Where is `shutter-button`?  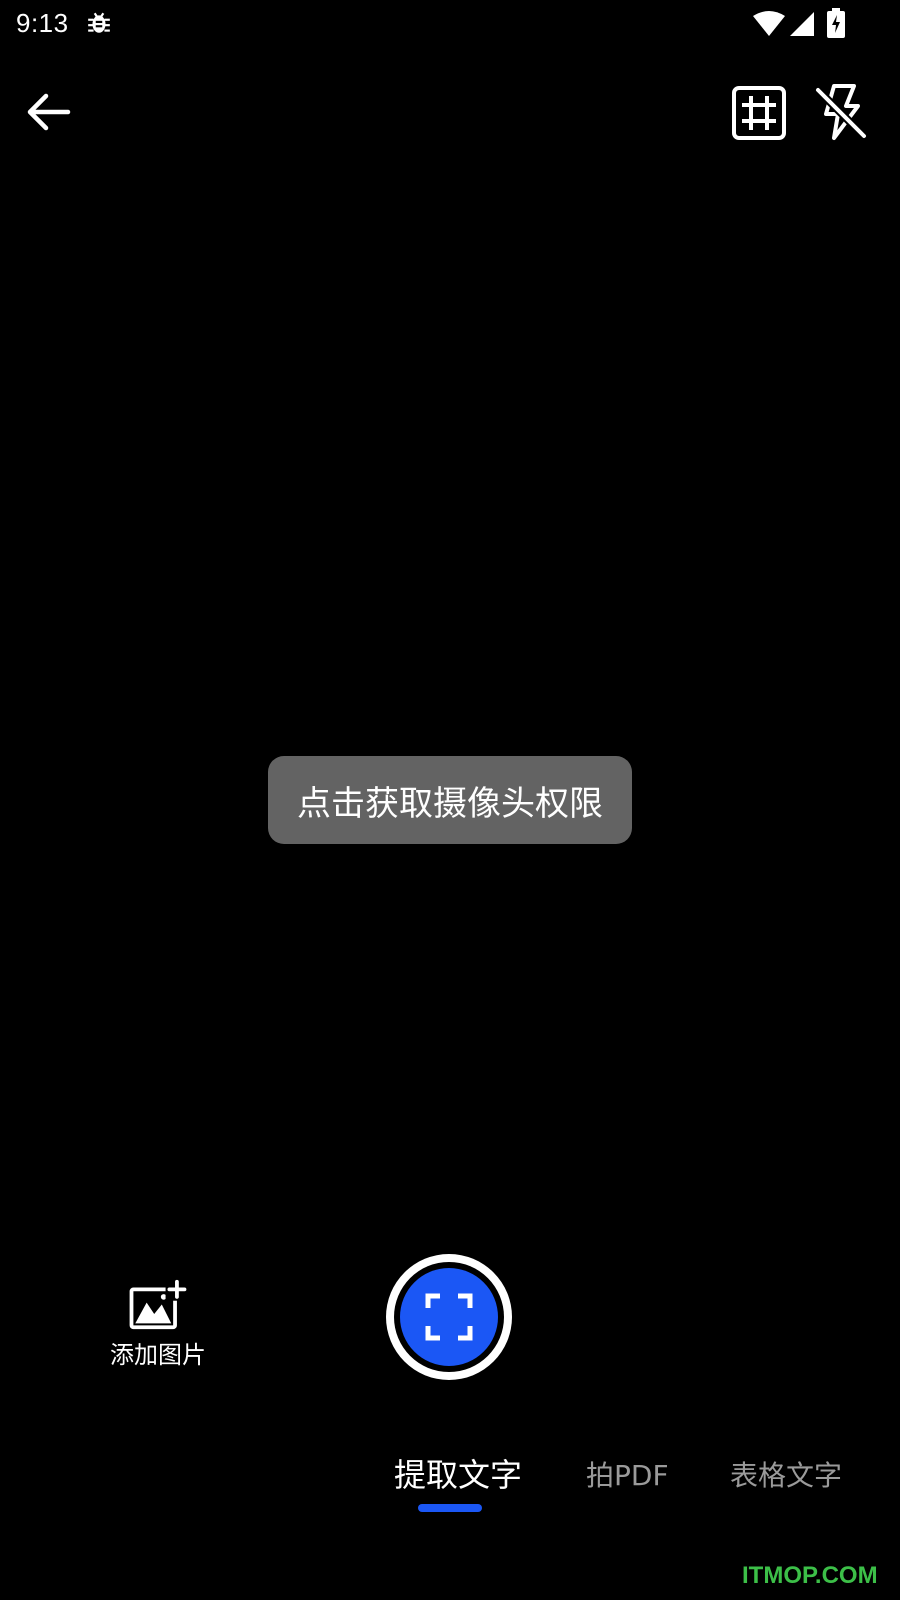
shutter-button is located at coordinates (449, 1317).